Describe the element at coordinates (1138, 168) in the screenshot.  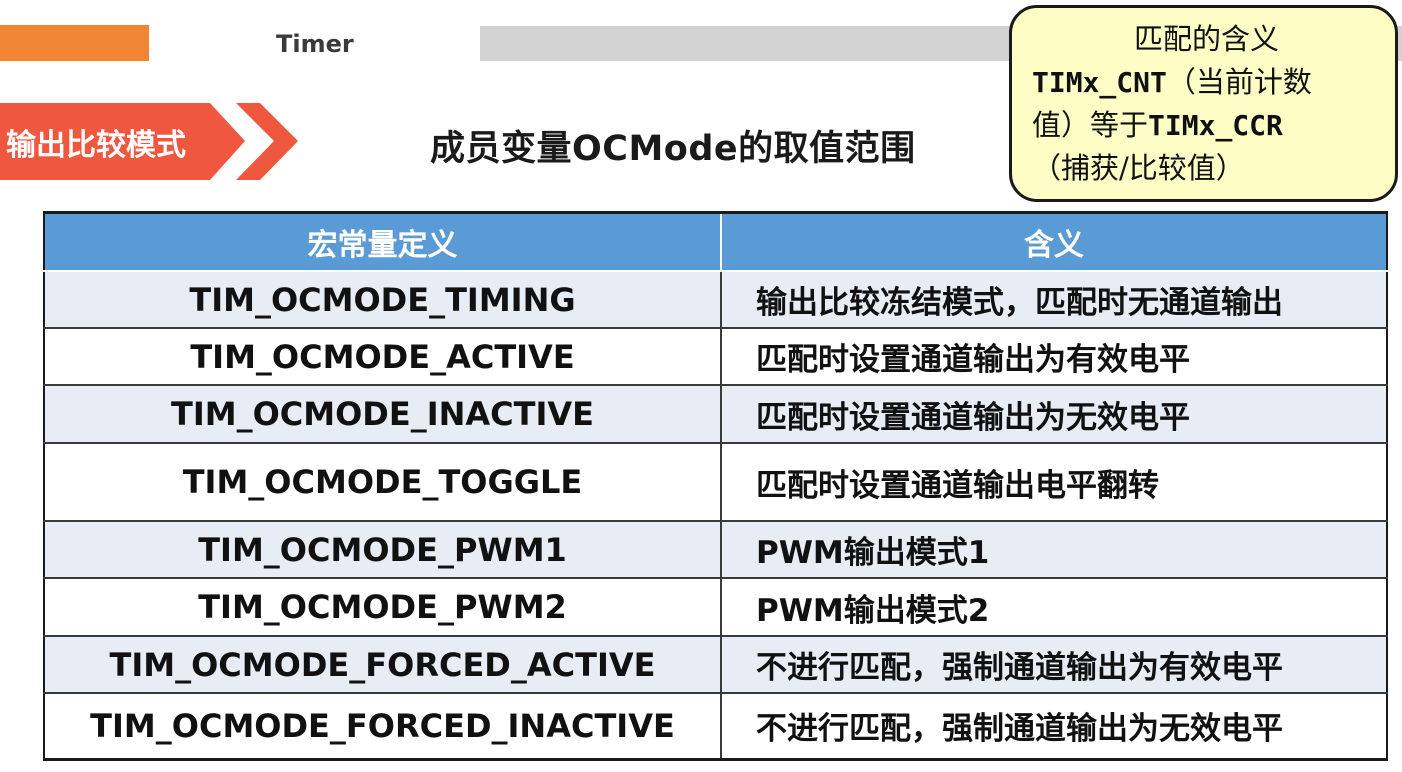
I see `callout-line-4: （捕获/比较值）` at that location.